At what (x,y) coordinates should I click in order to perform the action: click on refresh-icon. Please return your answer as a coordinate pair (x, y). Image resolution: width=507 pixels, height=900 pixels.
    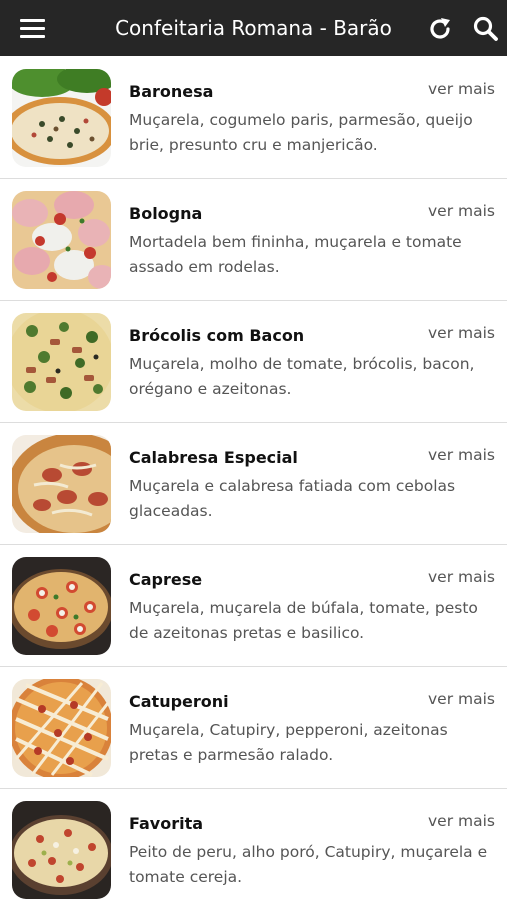
    Looking at the image, I should click on (440, 29).